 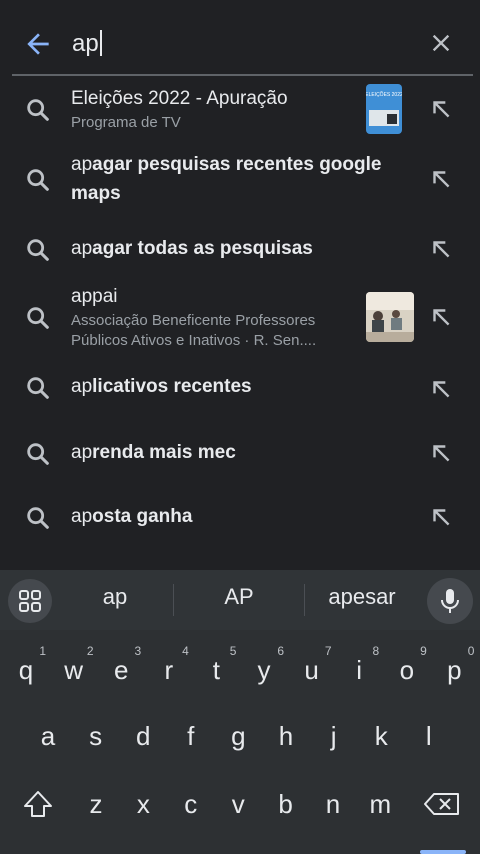 I want to click on key-number-hint: 8, so click(x=376, y=651).